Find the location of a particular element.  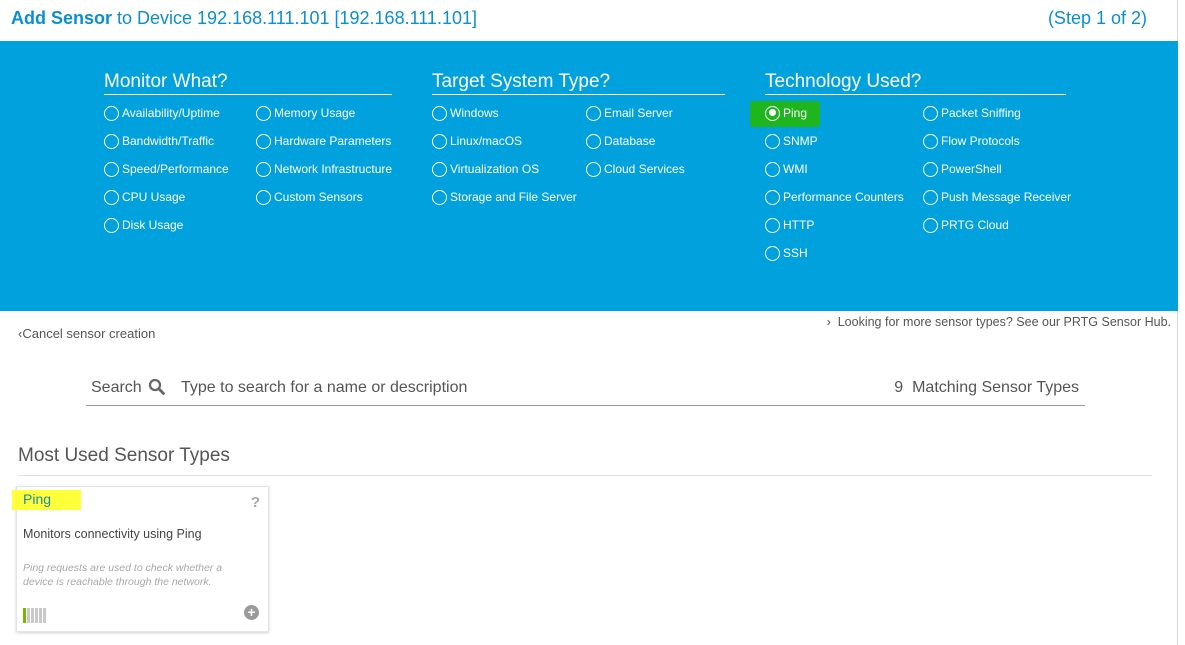

monitor-what-heading: Monitor What? is located at coordinates (248, 83).